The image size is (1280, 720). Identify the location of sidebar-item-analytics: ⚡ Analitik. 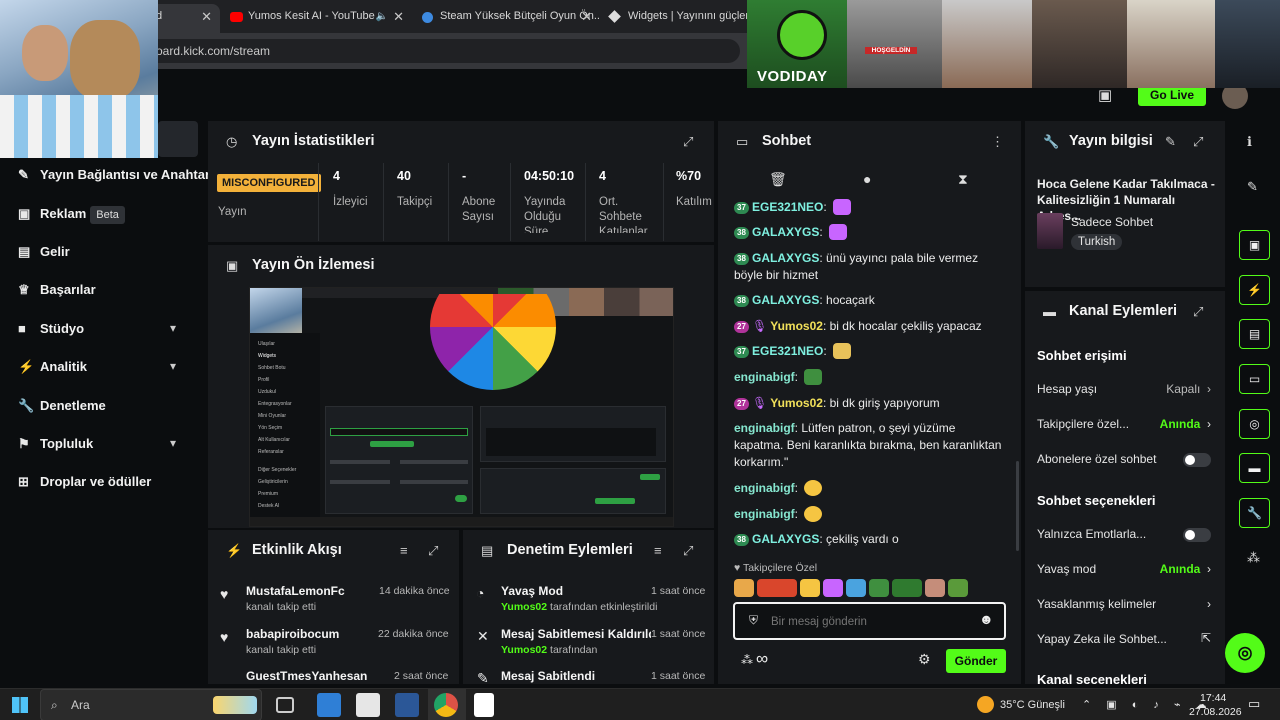
(52, 367).